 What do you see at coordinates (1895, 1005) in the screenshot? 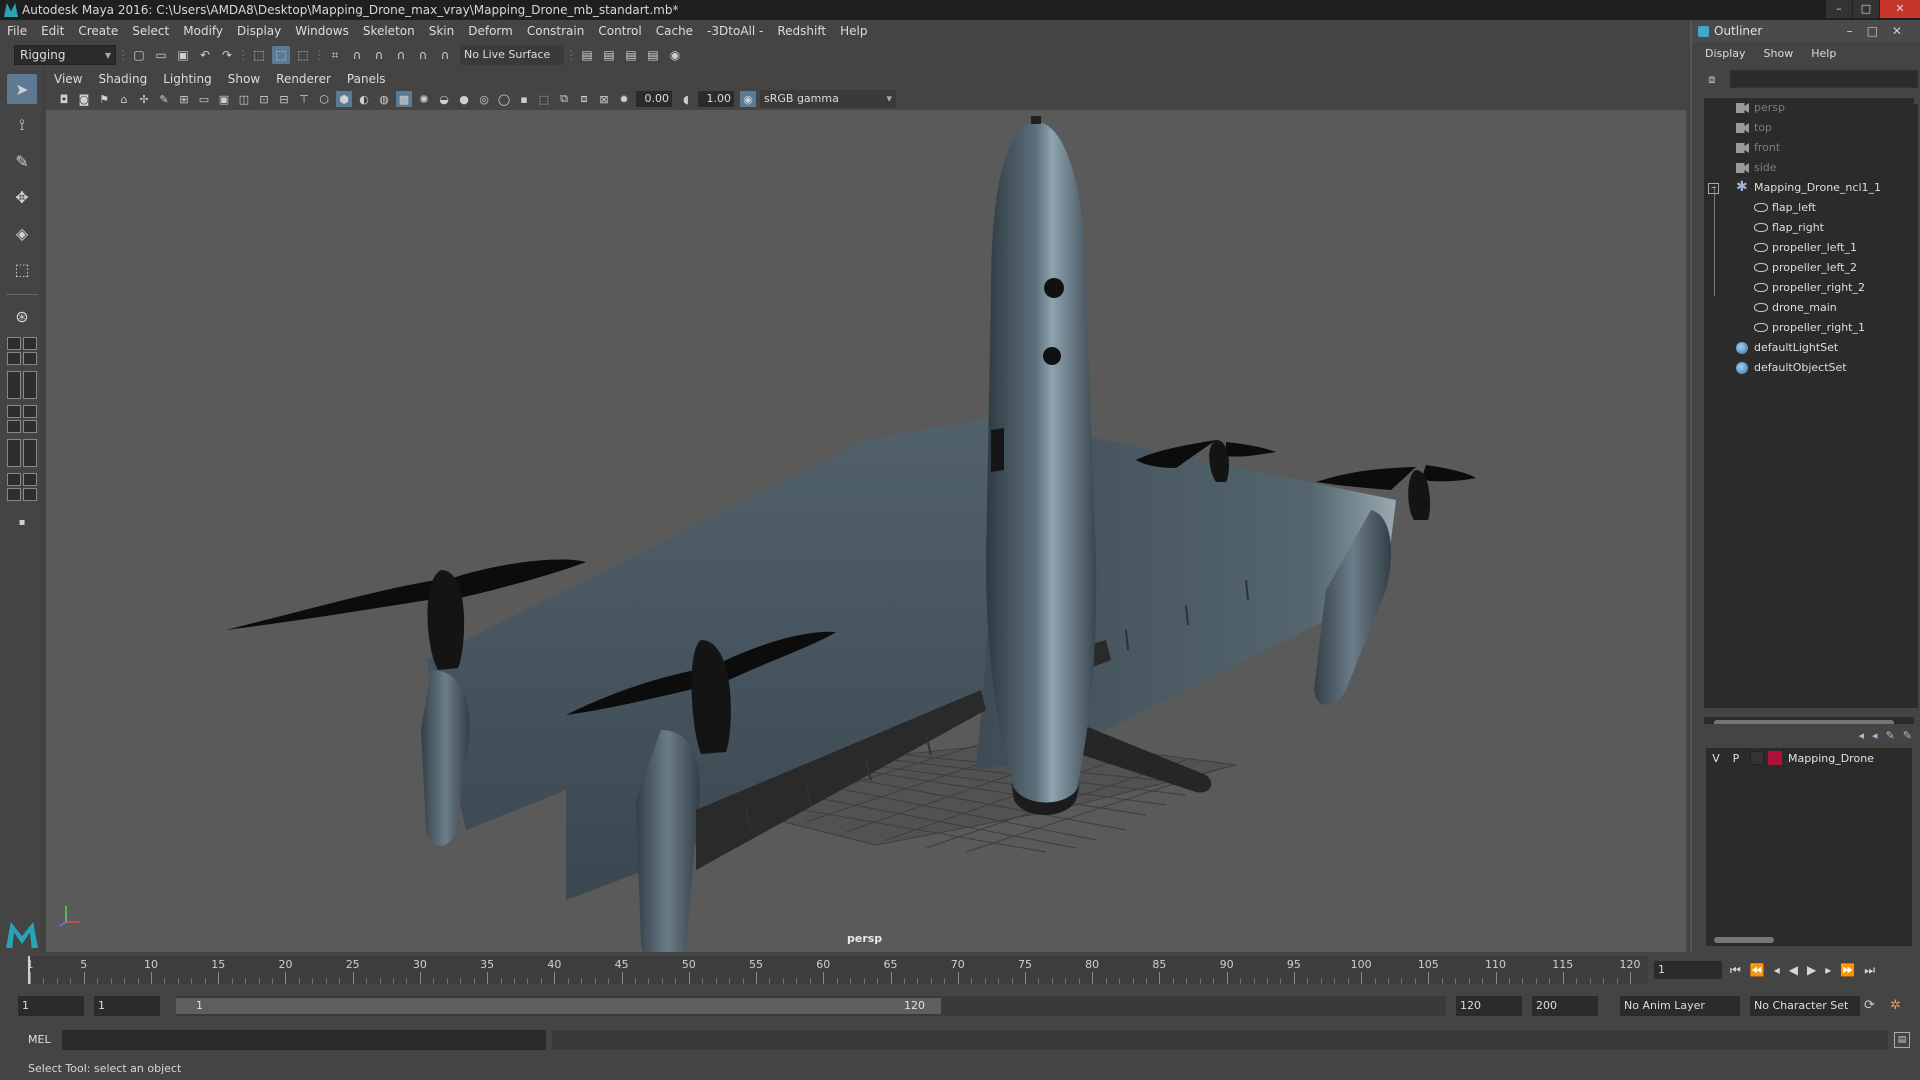
I see `preferences-icon: ✲` at bounding box center [1895, 1005].